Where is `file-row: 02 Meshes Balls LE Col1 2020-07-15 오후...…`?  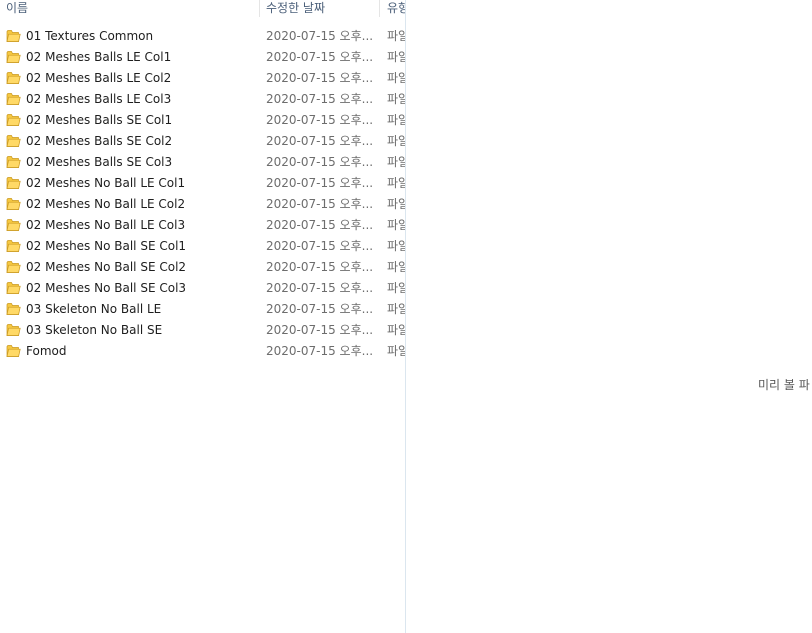 file-row: 02 Meshes Balls LE Col1 2020-07-15 오후...… is located at coordinates (202, 57).